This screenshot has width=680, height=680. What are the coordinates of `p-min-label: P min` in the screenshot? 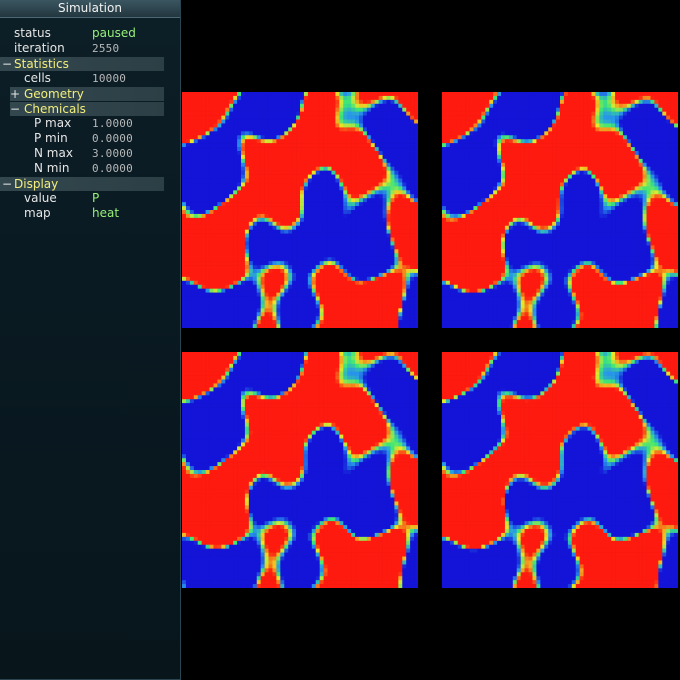 It's located at (51, 138).